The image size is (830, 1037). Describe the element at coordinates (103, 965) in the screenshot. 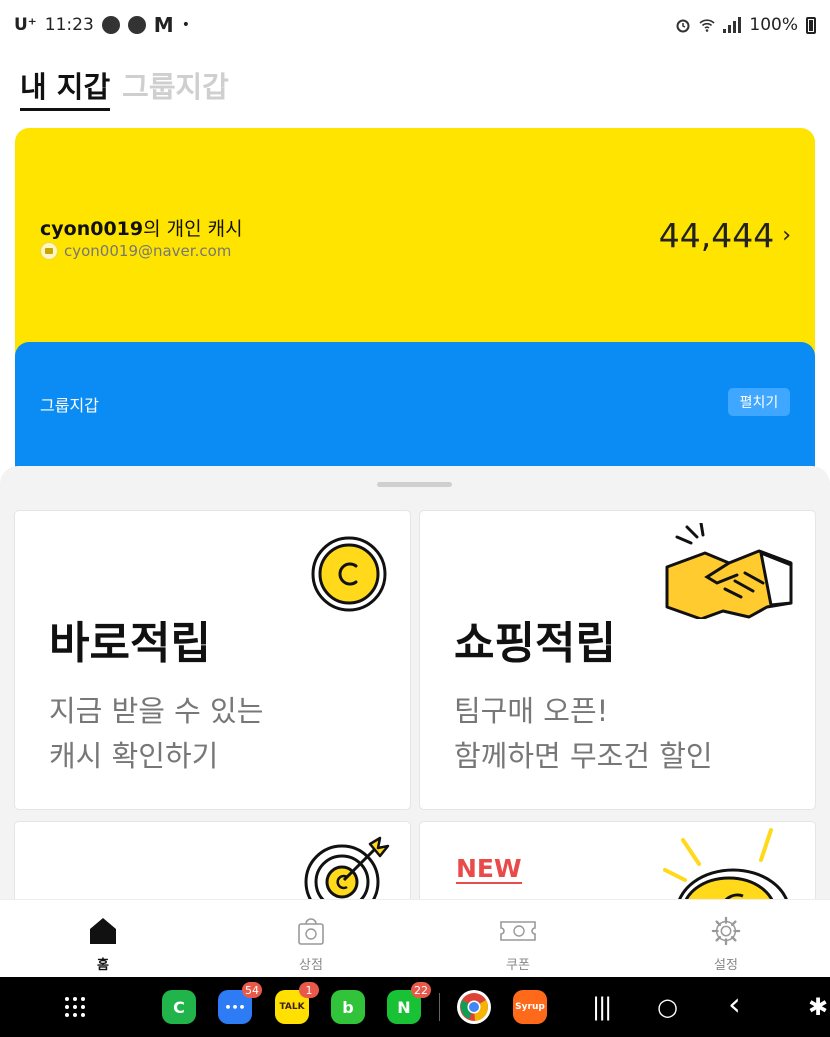

I see `nav-home-label: 홈` at that location.